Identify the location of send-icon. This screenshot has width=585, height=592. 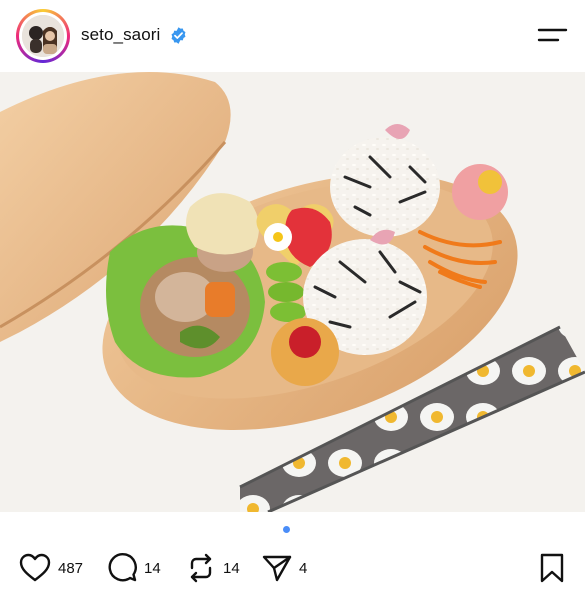
(277, 568).